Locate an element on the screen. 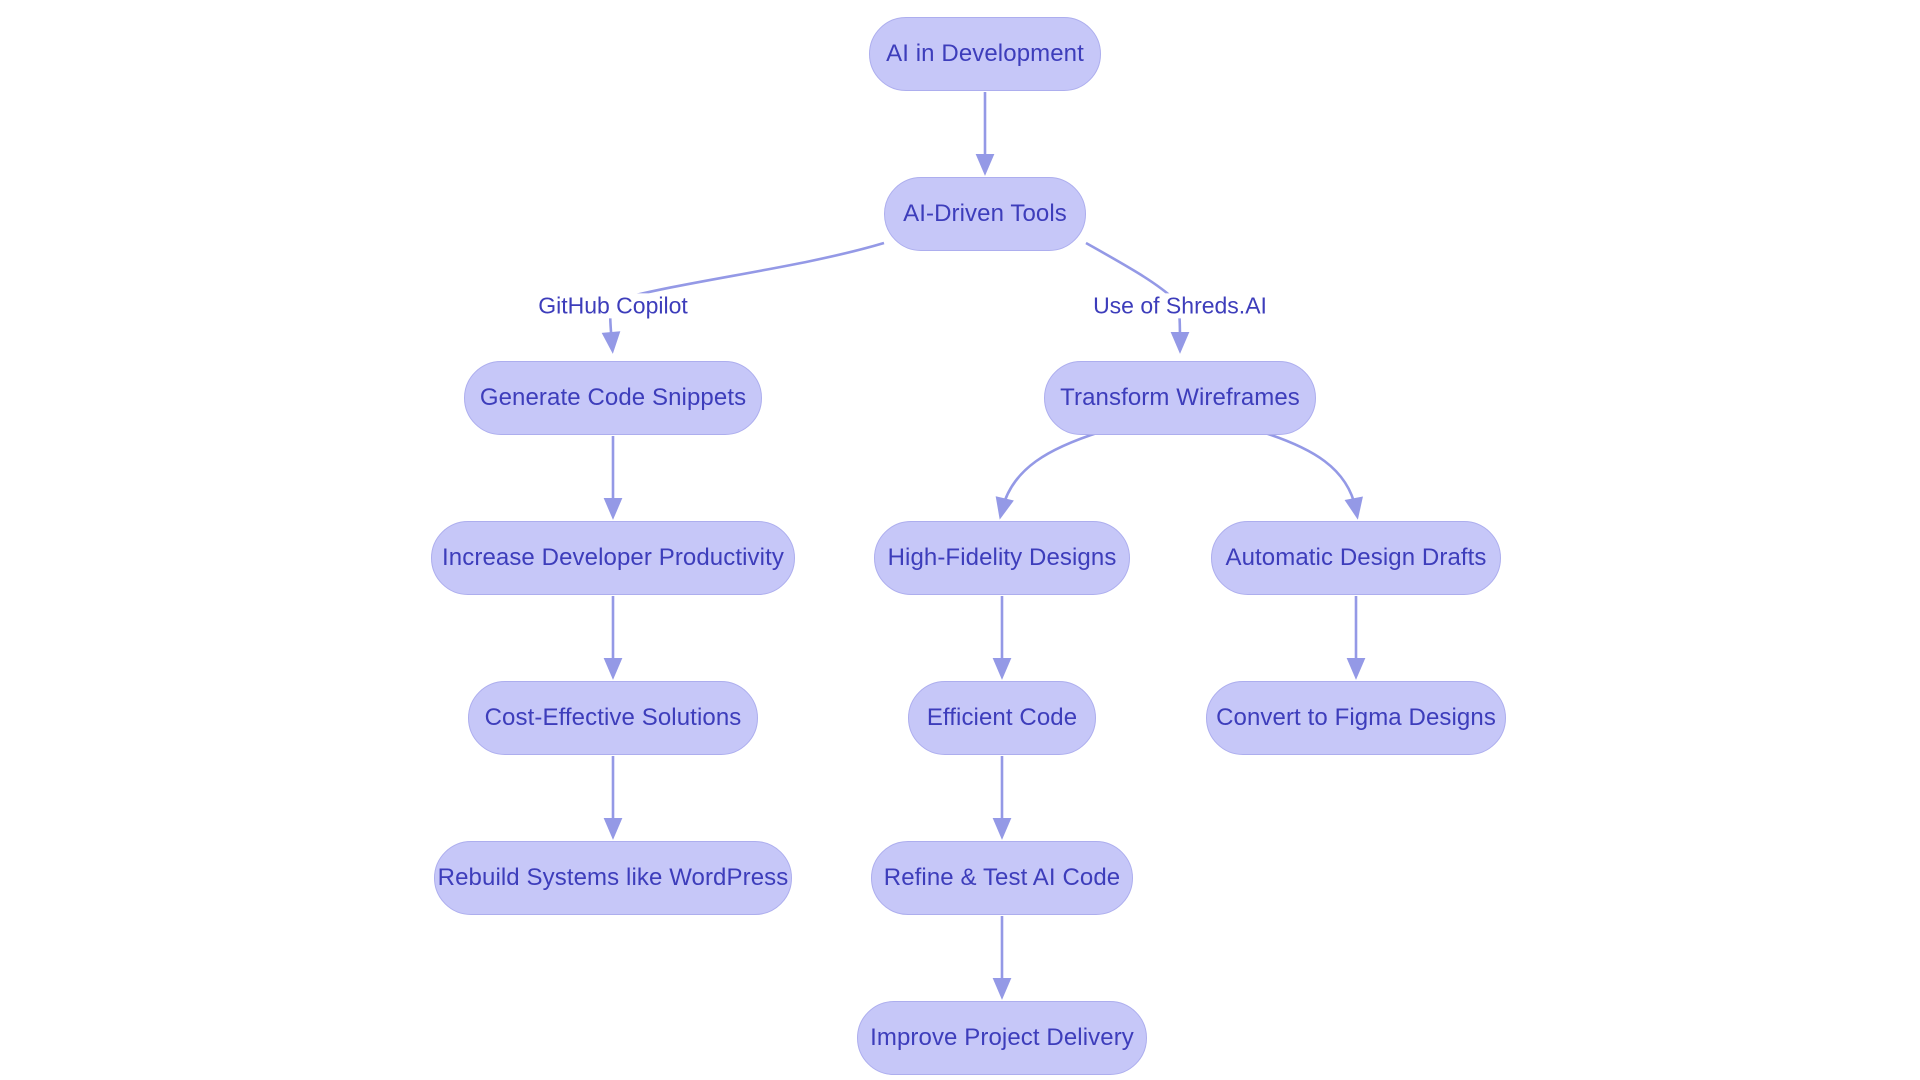  node-ai-in-development: AI in Development is located at coordinates (985, 54).